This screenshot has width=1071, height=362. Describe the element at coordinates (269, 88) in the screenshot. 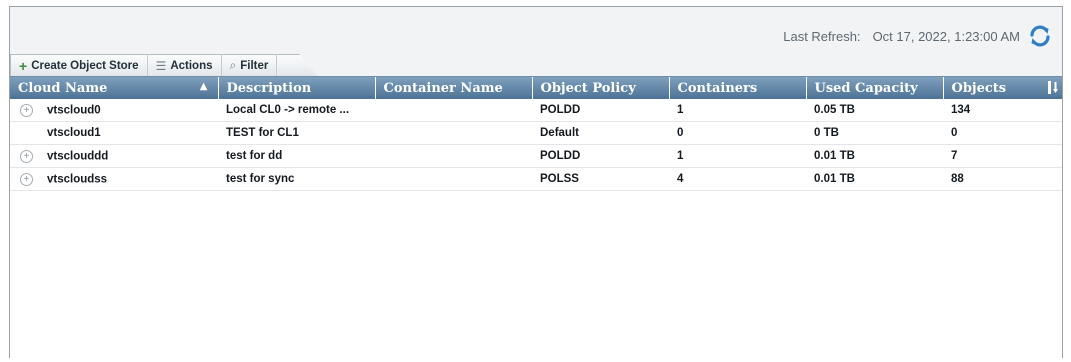

I see `column-header-label: Description` at that location.